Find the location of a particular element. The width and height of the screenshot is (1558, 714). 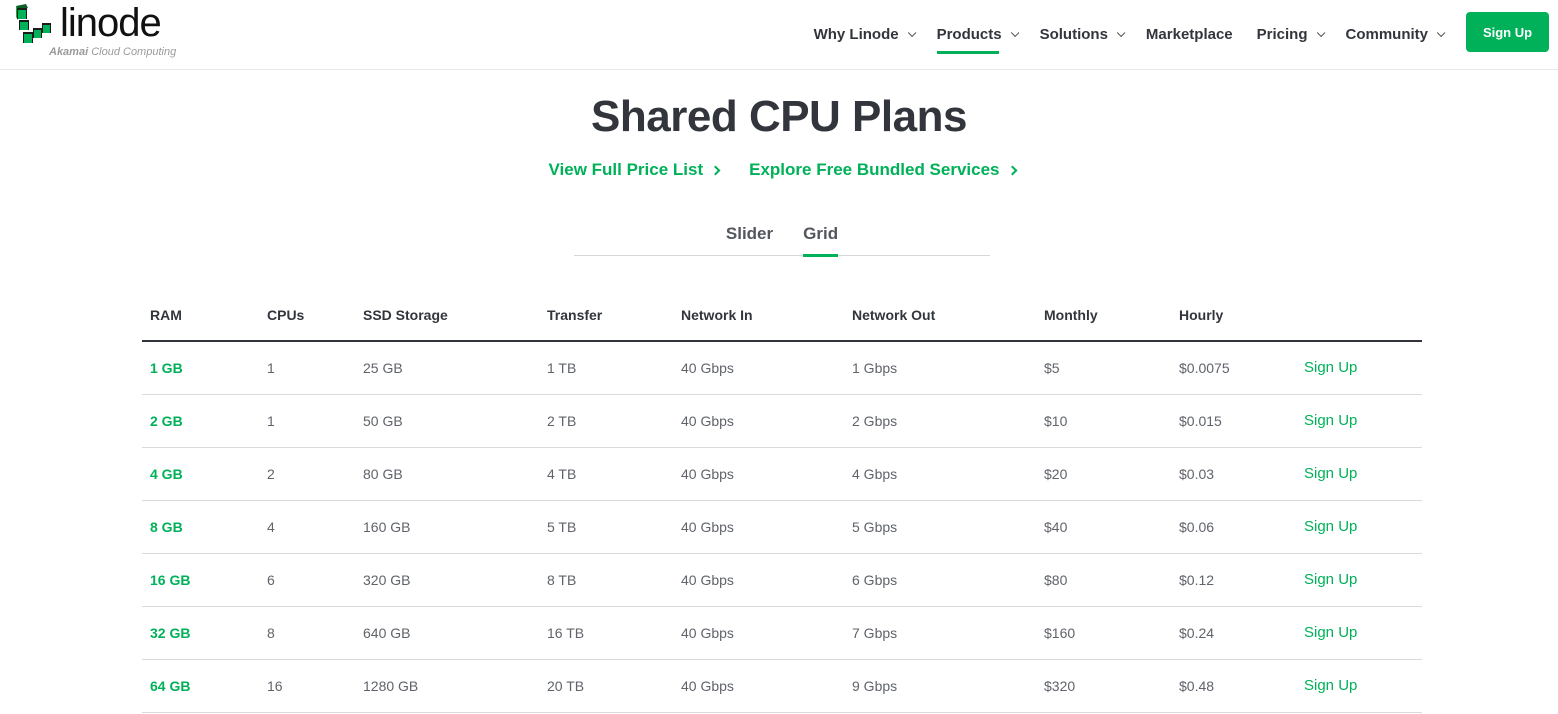

nav-community: Community is located at coordinates (1394, 34).